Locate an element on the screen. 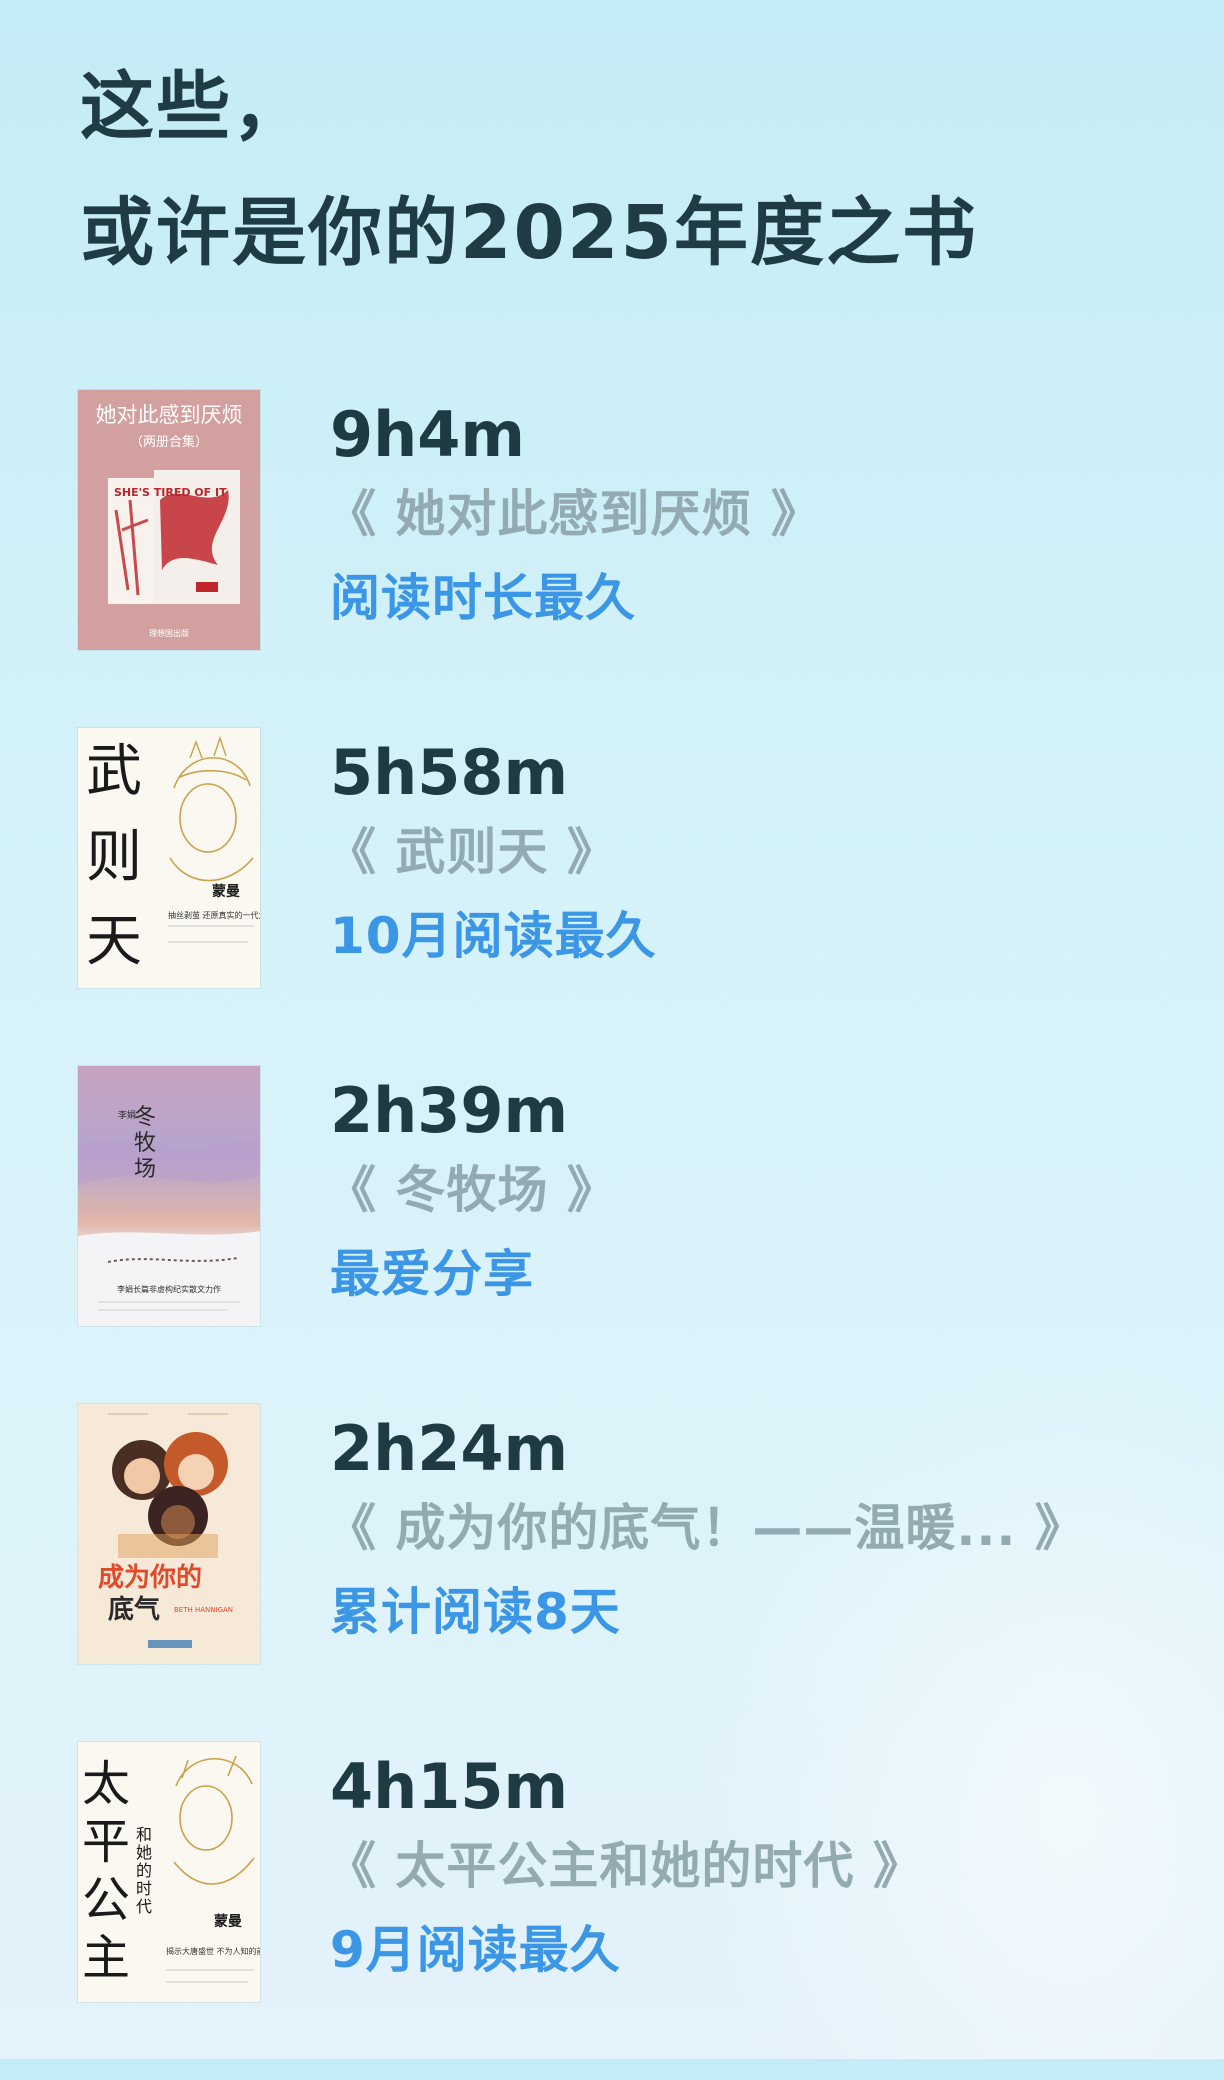 The height and width of the screenshot is (2080, 1224). reading-duration: 2h39m is located at coordinates (449, 1110).